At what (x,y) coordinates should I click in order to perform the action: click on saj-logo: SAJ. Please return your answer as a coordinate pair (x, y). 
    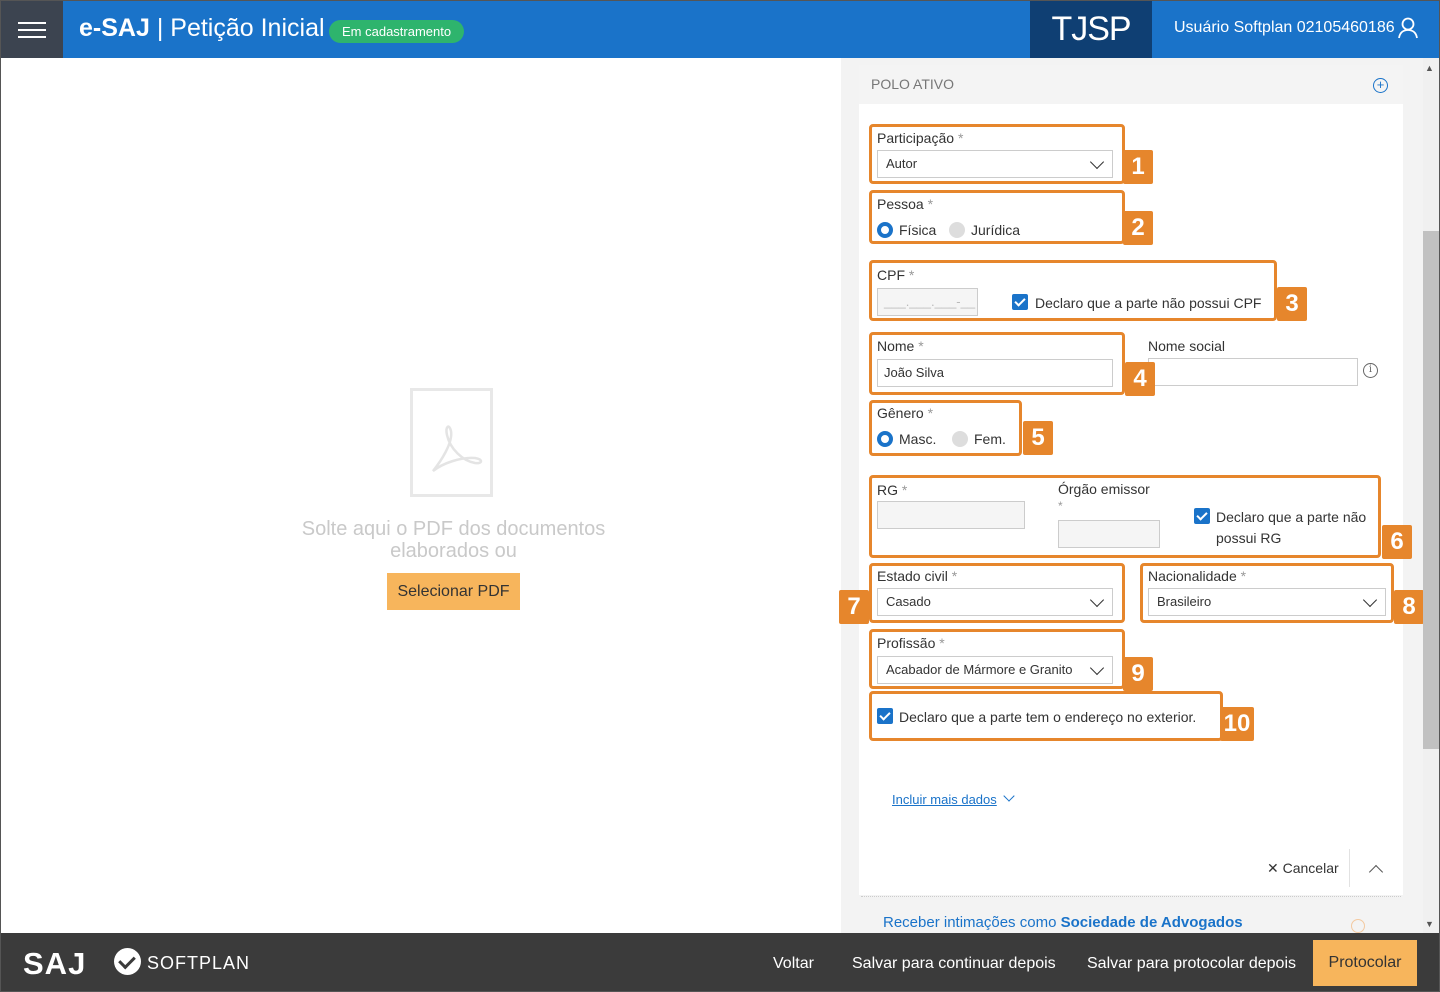
    Looking at the image, I should click on (55, 963).